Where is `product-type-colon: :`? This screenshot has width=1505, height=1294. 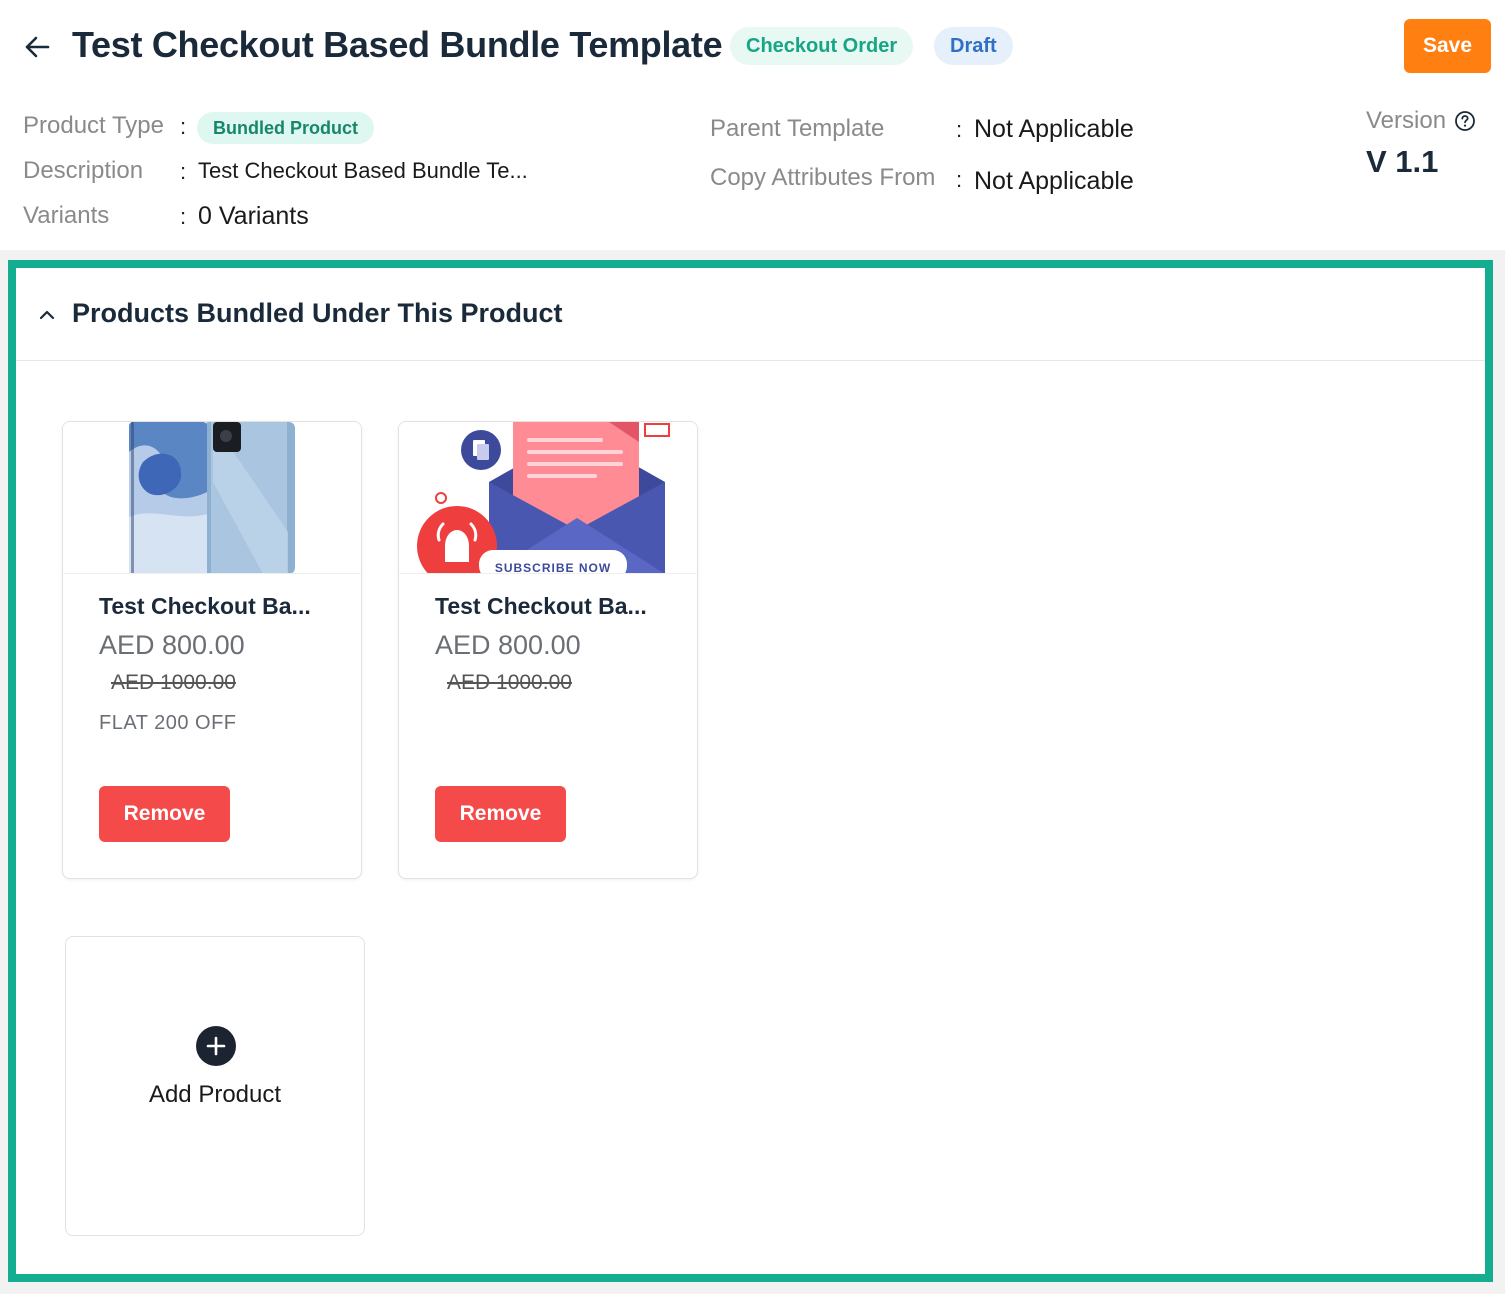
product-type-colon: : is located at coordinates (183, 126).